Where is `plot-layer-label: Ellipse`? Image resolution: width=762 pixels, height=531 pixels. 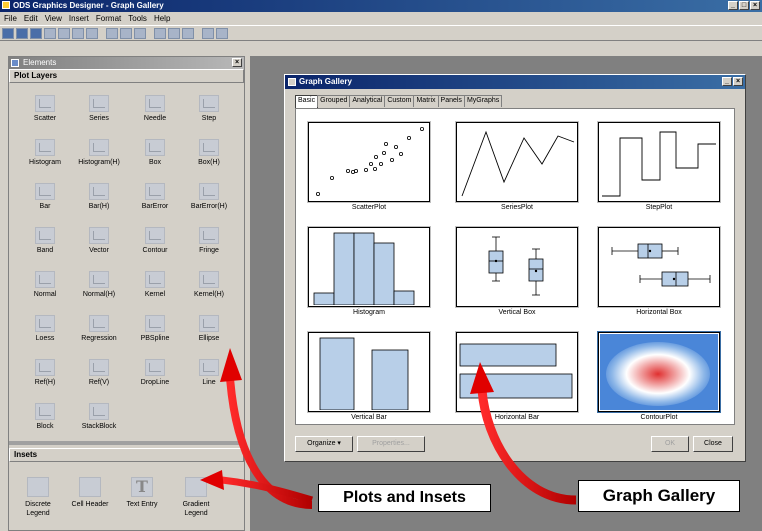 plot-layer-label: Ellipse is located at coordinates (209, 338).